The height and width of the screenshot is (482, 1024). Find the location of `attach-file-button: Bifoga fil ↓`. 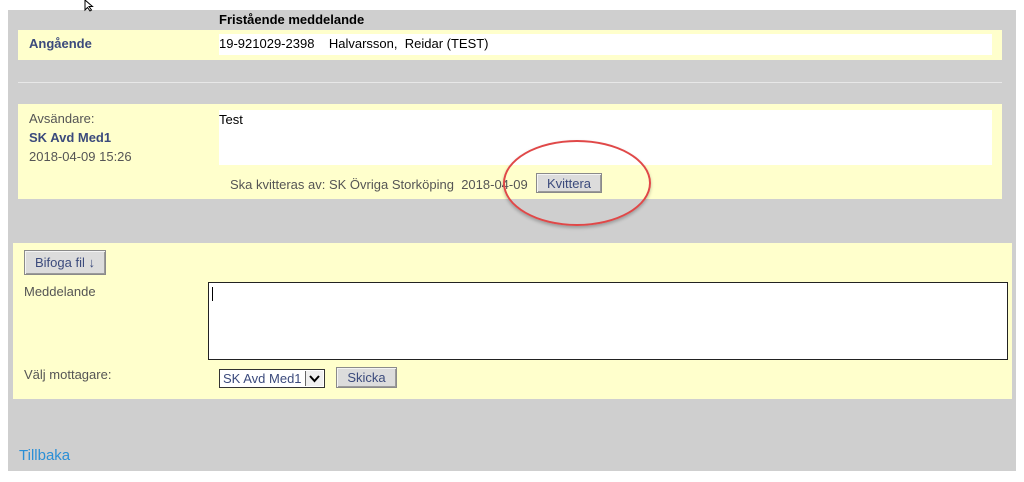

attach-file-button: Bifoga fil ↓ is located at coordinates (65, 262).